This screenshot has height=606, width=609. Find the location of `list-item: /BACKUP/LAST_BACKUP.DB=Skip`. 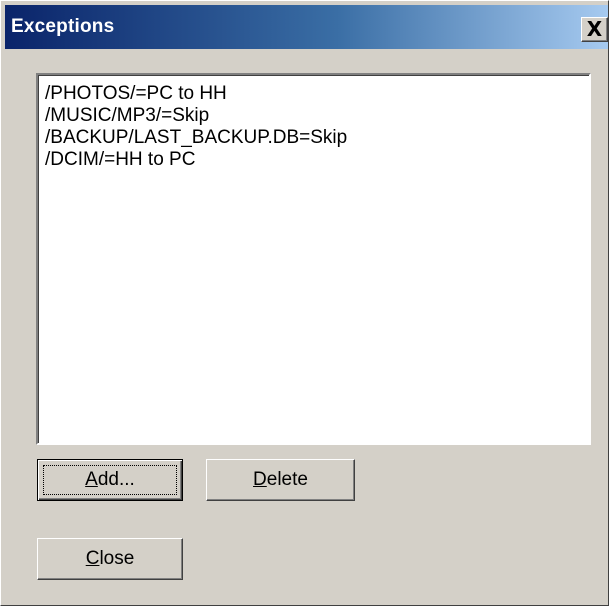

list-item: /BACKUP/LAST_BACKUP.DB=Skip is located at coordinates (317, 138).